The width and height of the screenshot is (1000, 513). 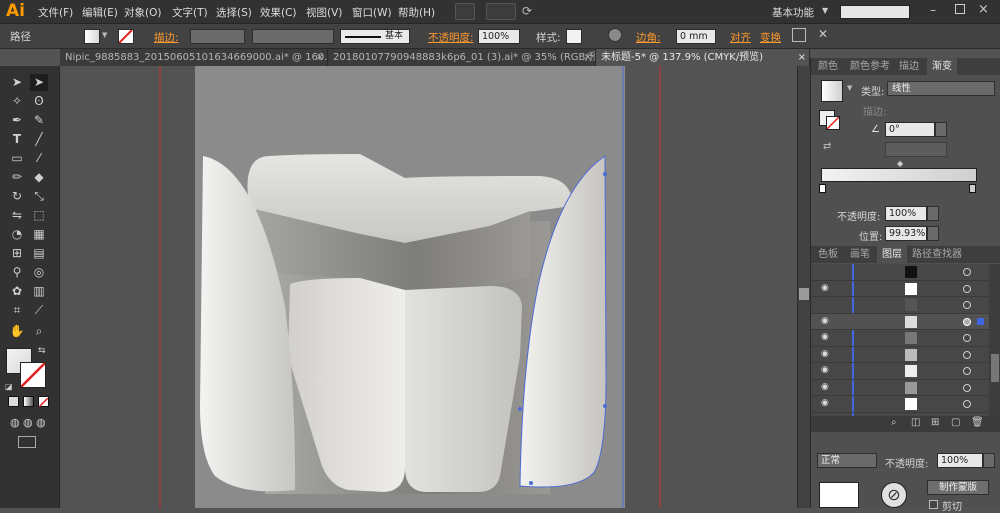 I want to click on swap-colors-icon: ⇆, so click(x=42, y=351).